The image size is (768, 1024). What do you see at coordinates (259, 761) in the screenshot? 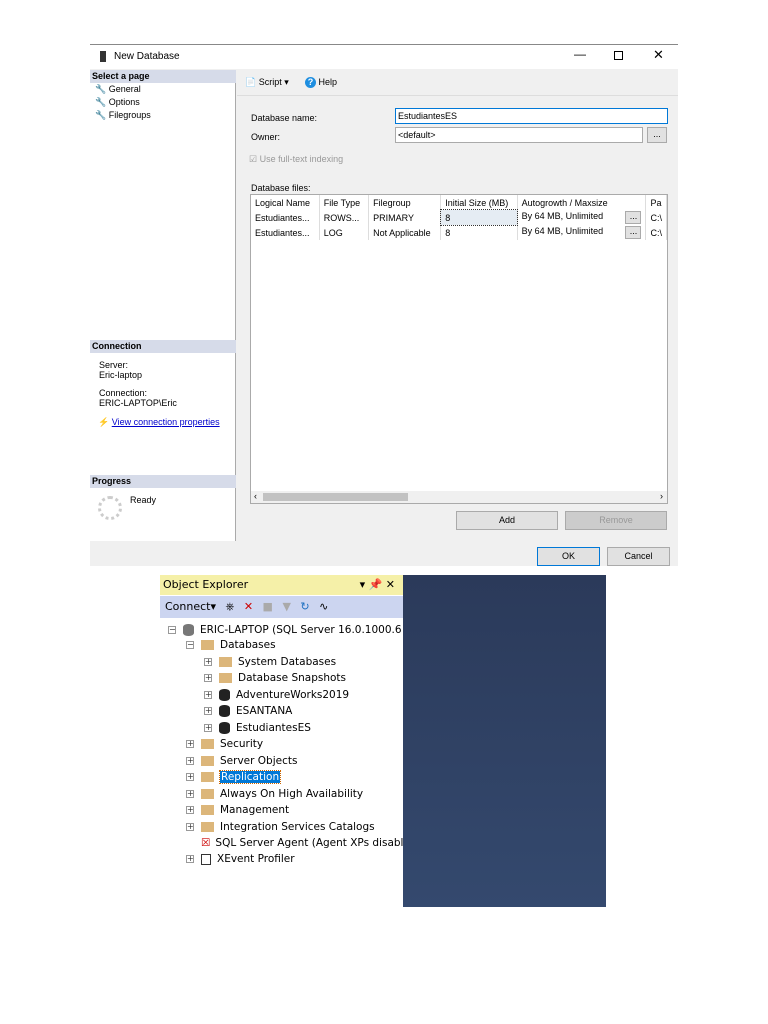
I see `node-label: Server Objects` at bounding box center [259, 761].